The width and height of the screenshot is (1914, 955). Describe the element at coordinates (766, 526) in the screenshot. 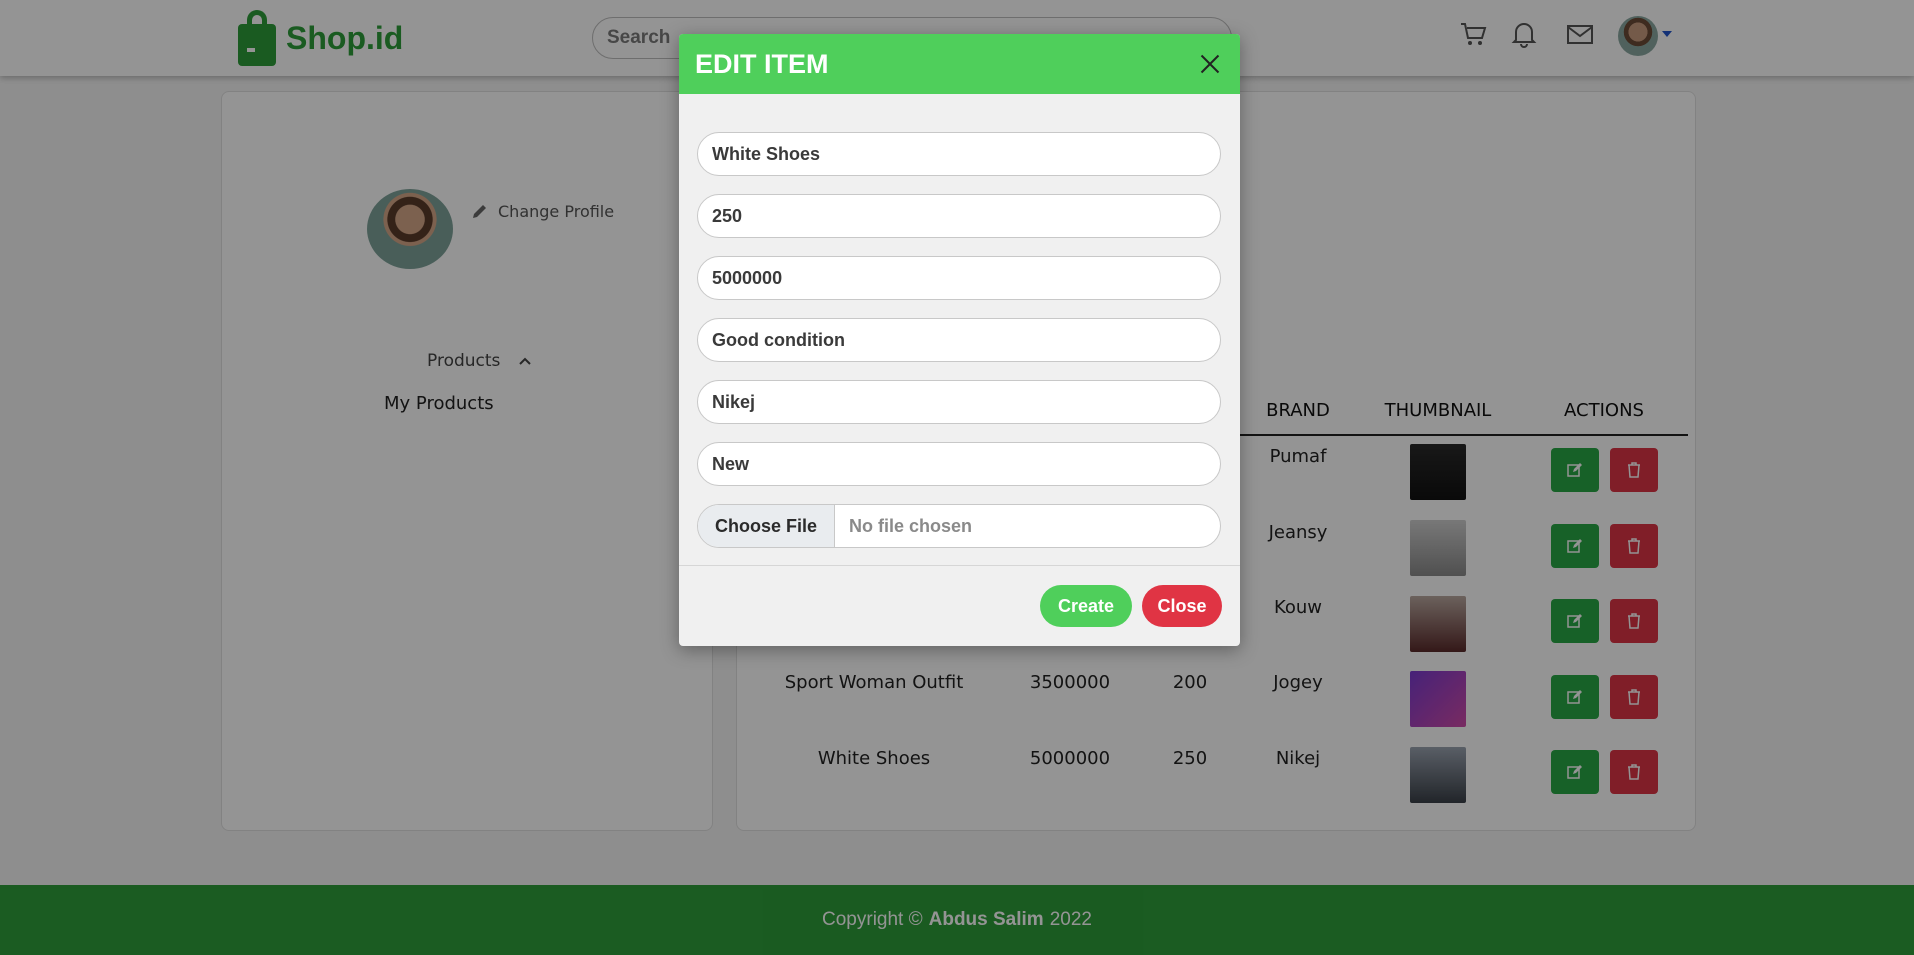

I see `choose-file-button: Choose File` at that location.